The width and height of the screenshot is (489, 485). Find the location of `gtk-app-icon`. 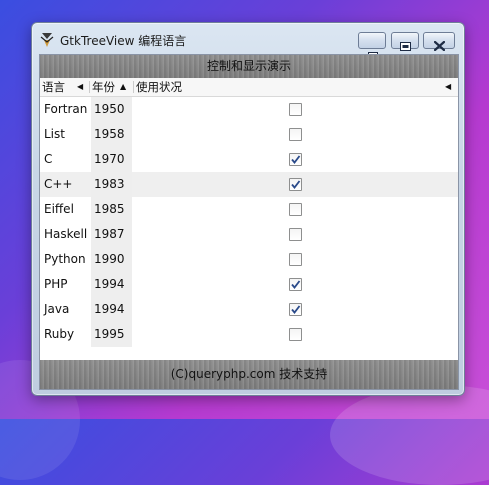

gtk-app-icon is located at coordinates (47, 40).